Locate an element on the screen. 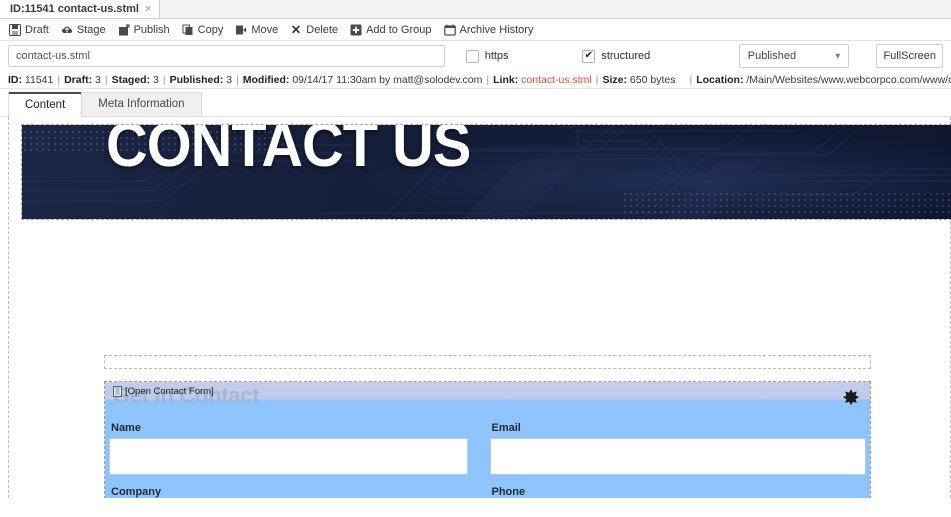 The height and width of the screenshot is (517, 951). form-row-2: Company Phone is located at coordinates (487, 492).